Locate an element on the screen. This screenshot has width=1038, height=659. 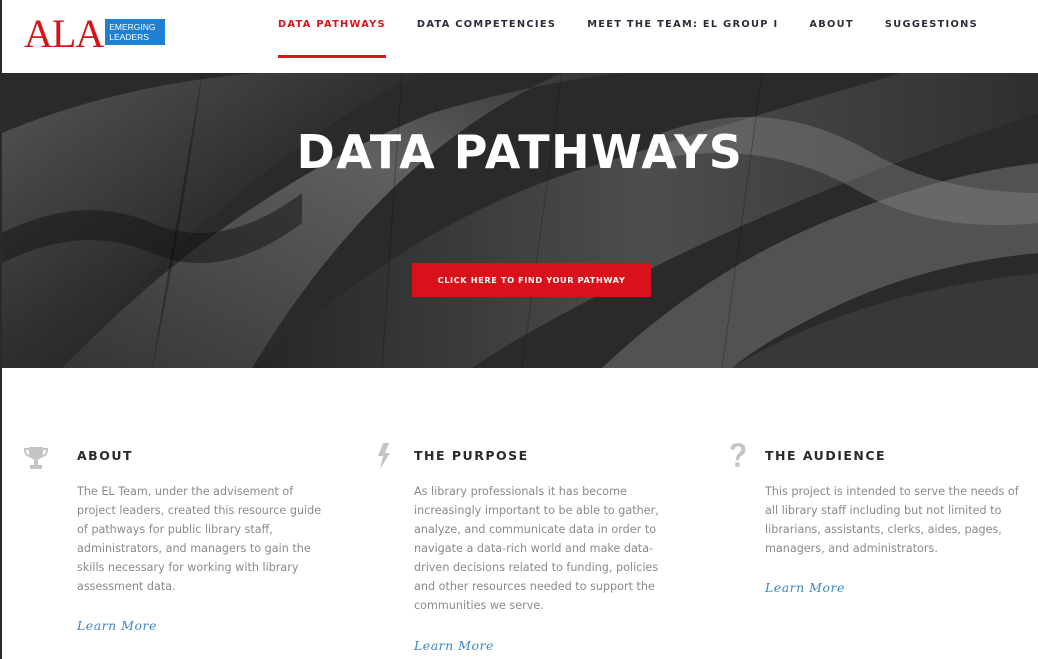
logo-ala-text: ALA is located at coordinates (64, 33).